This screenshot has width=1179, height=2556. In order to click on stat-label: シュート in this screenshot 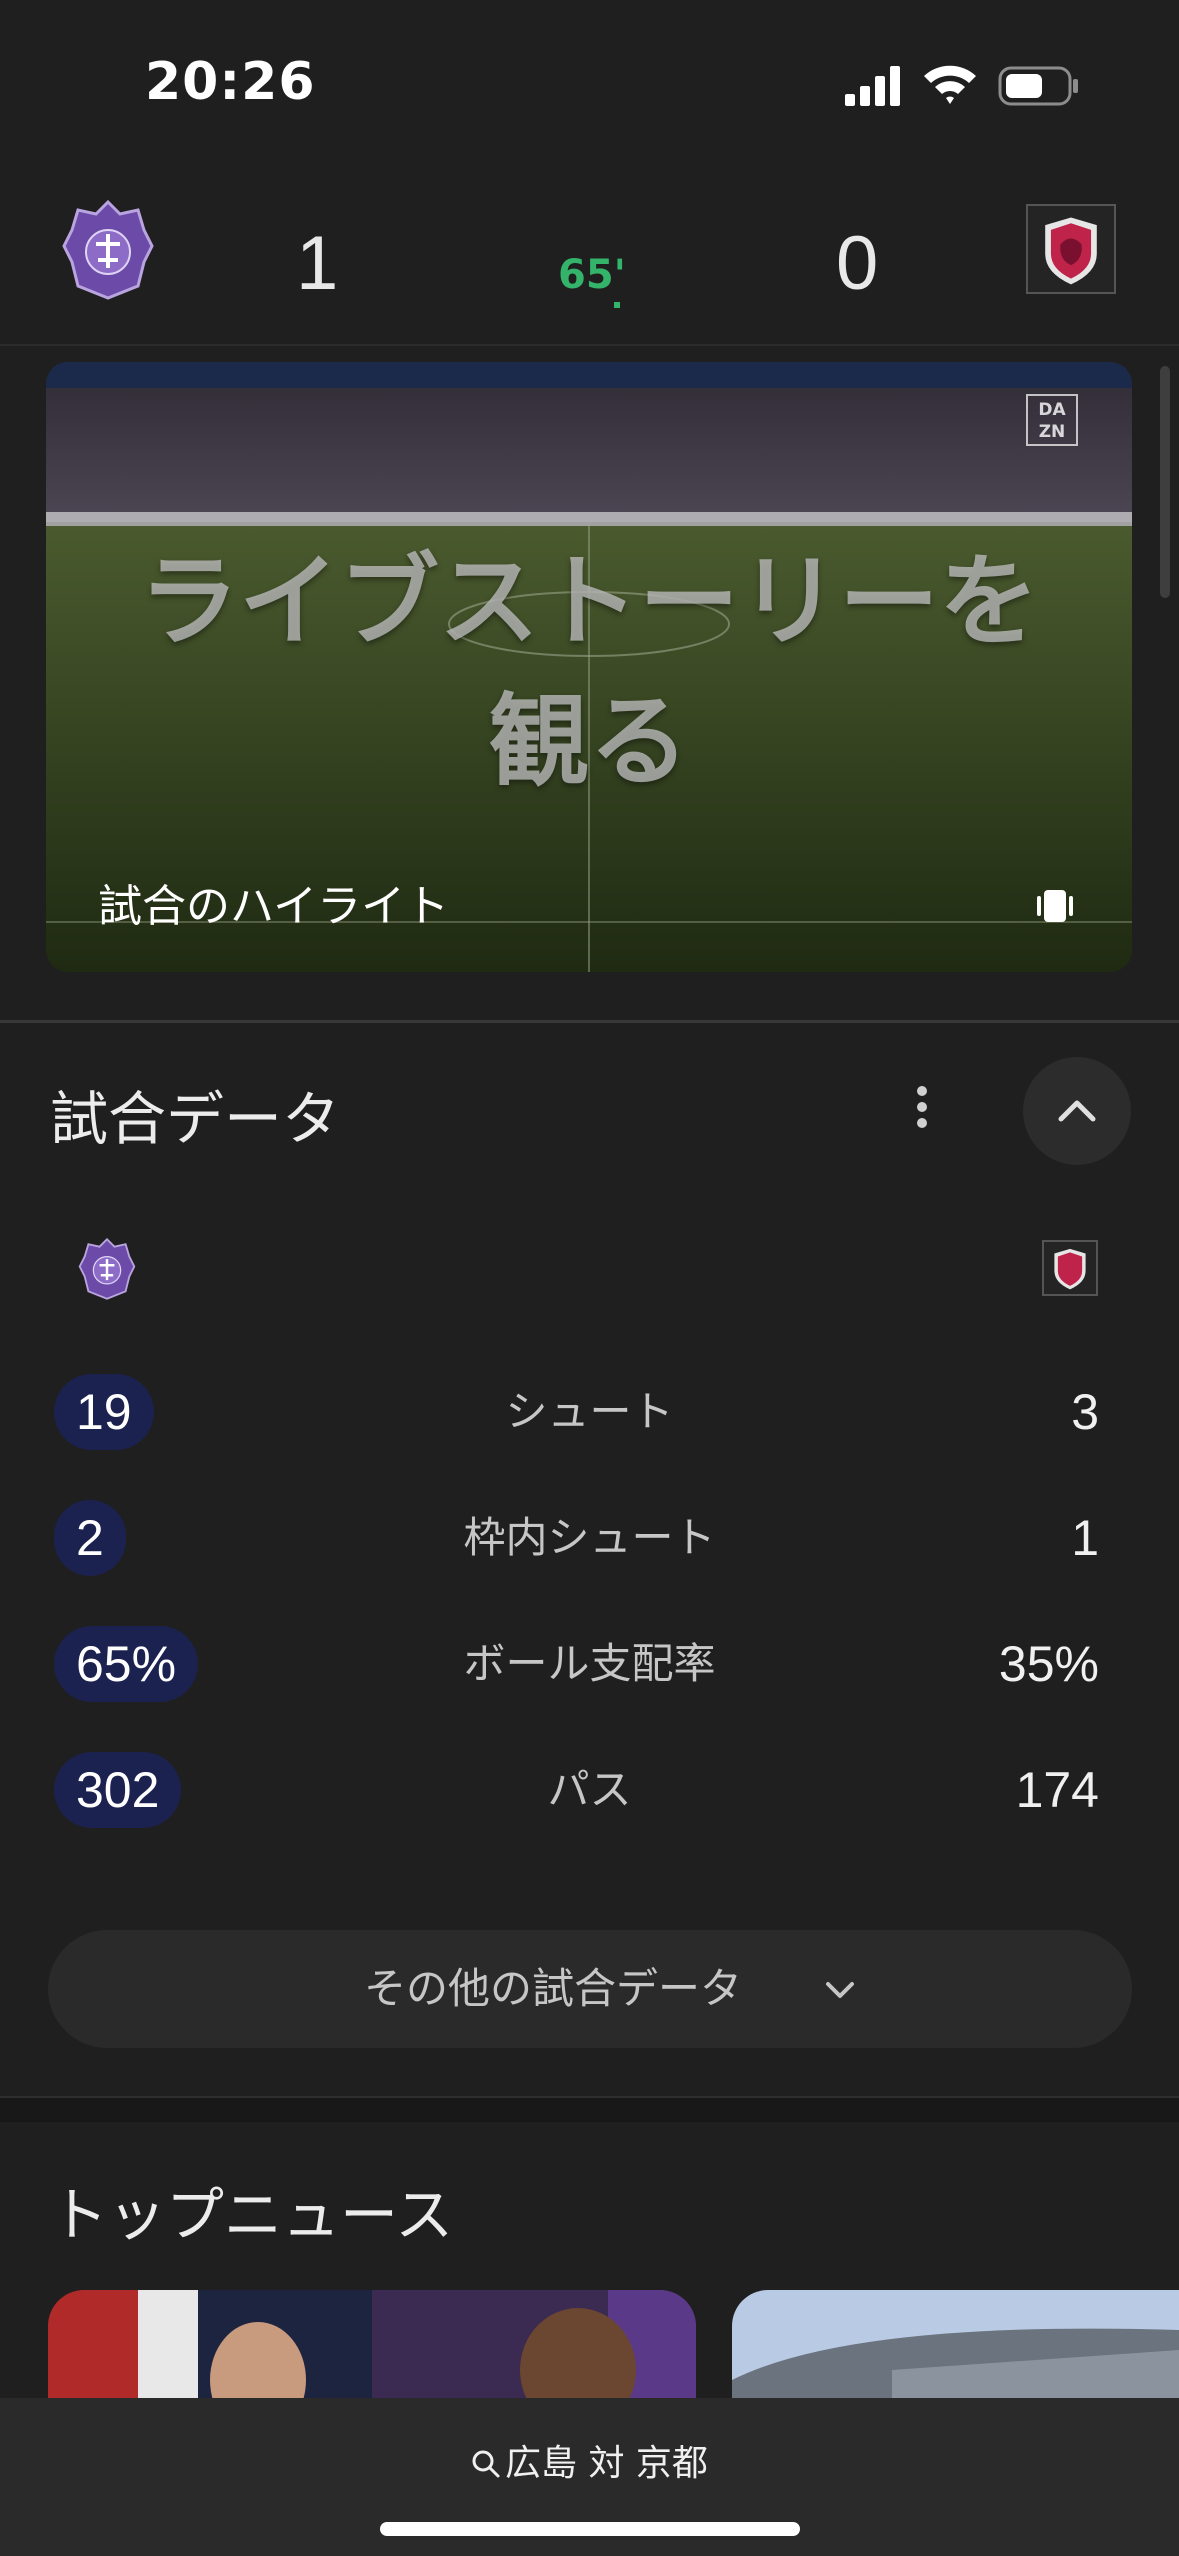, I will do `click(589, 1411)`.